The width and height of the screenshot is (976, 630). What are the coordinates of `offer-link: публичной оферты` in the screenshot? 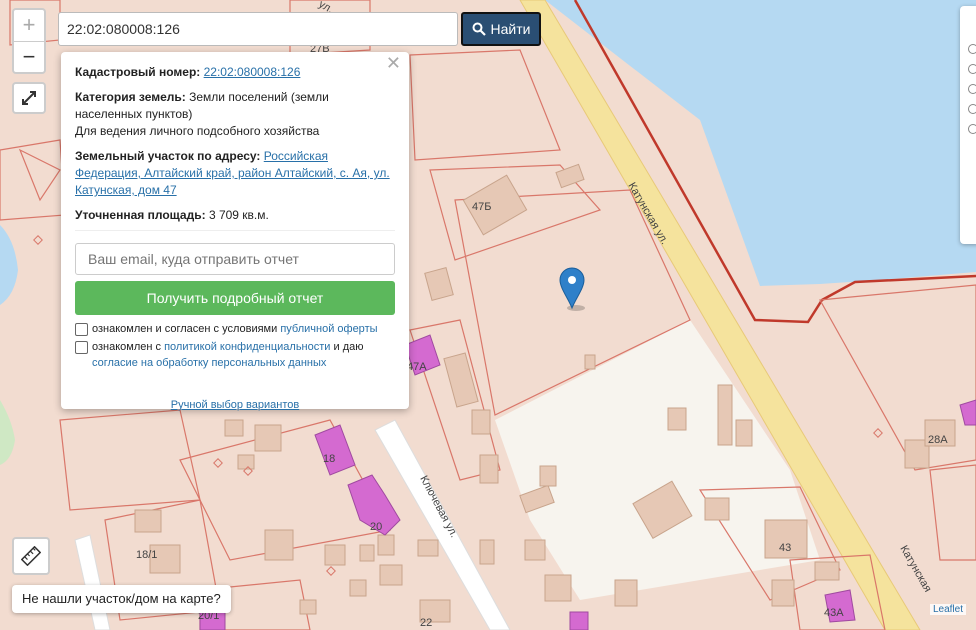 It's located at (328, 329).